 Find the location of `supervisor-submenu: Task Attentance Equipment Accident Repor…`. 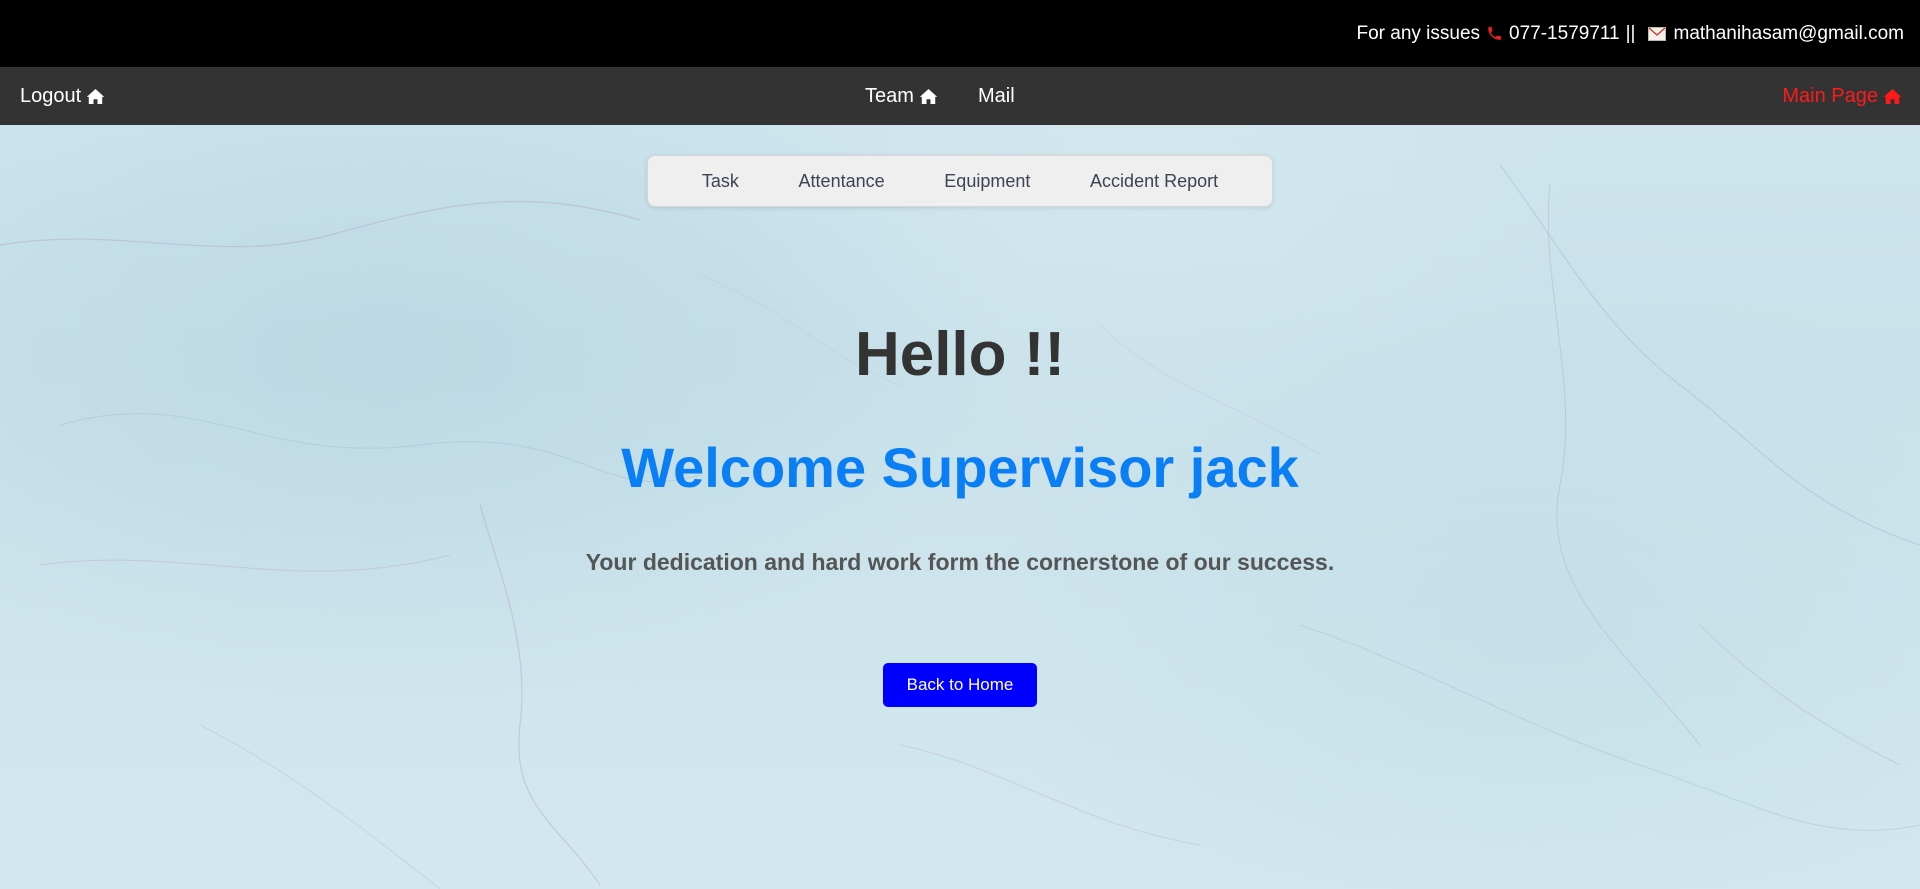

supervisor-submenu: Task Attentance Equipment Accident Repor… is located at coordinates (960, 181).